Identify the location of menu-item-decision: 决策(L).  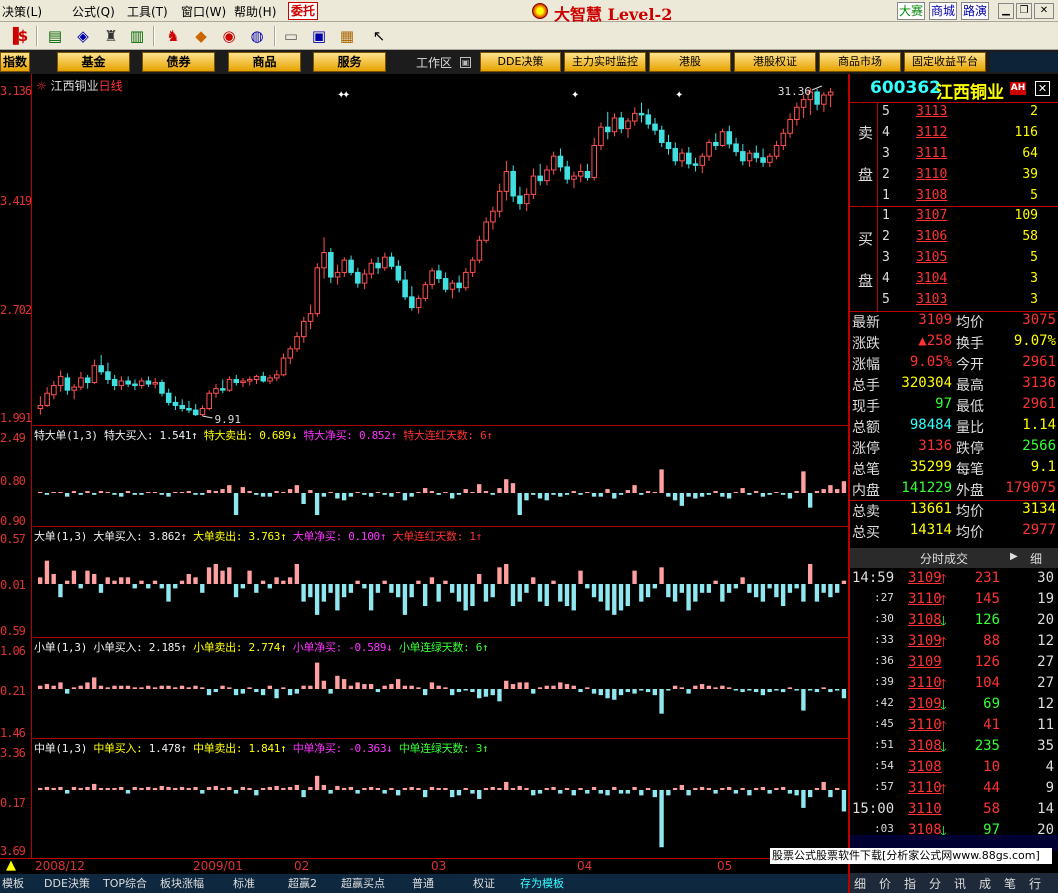
(22, 11).